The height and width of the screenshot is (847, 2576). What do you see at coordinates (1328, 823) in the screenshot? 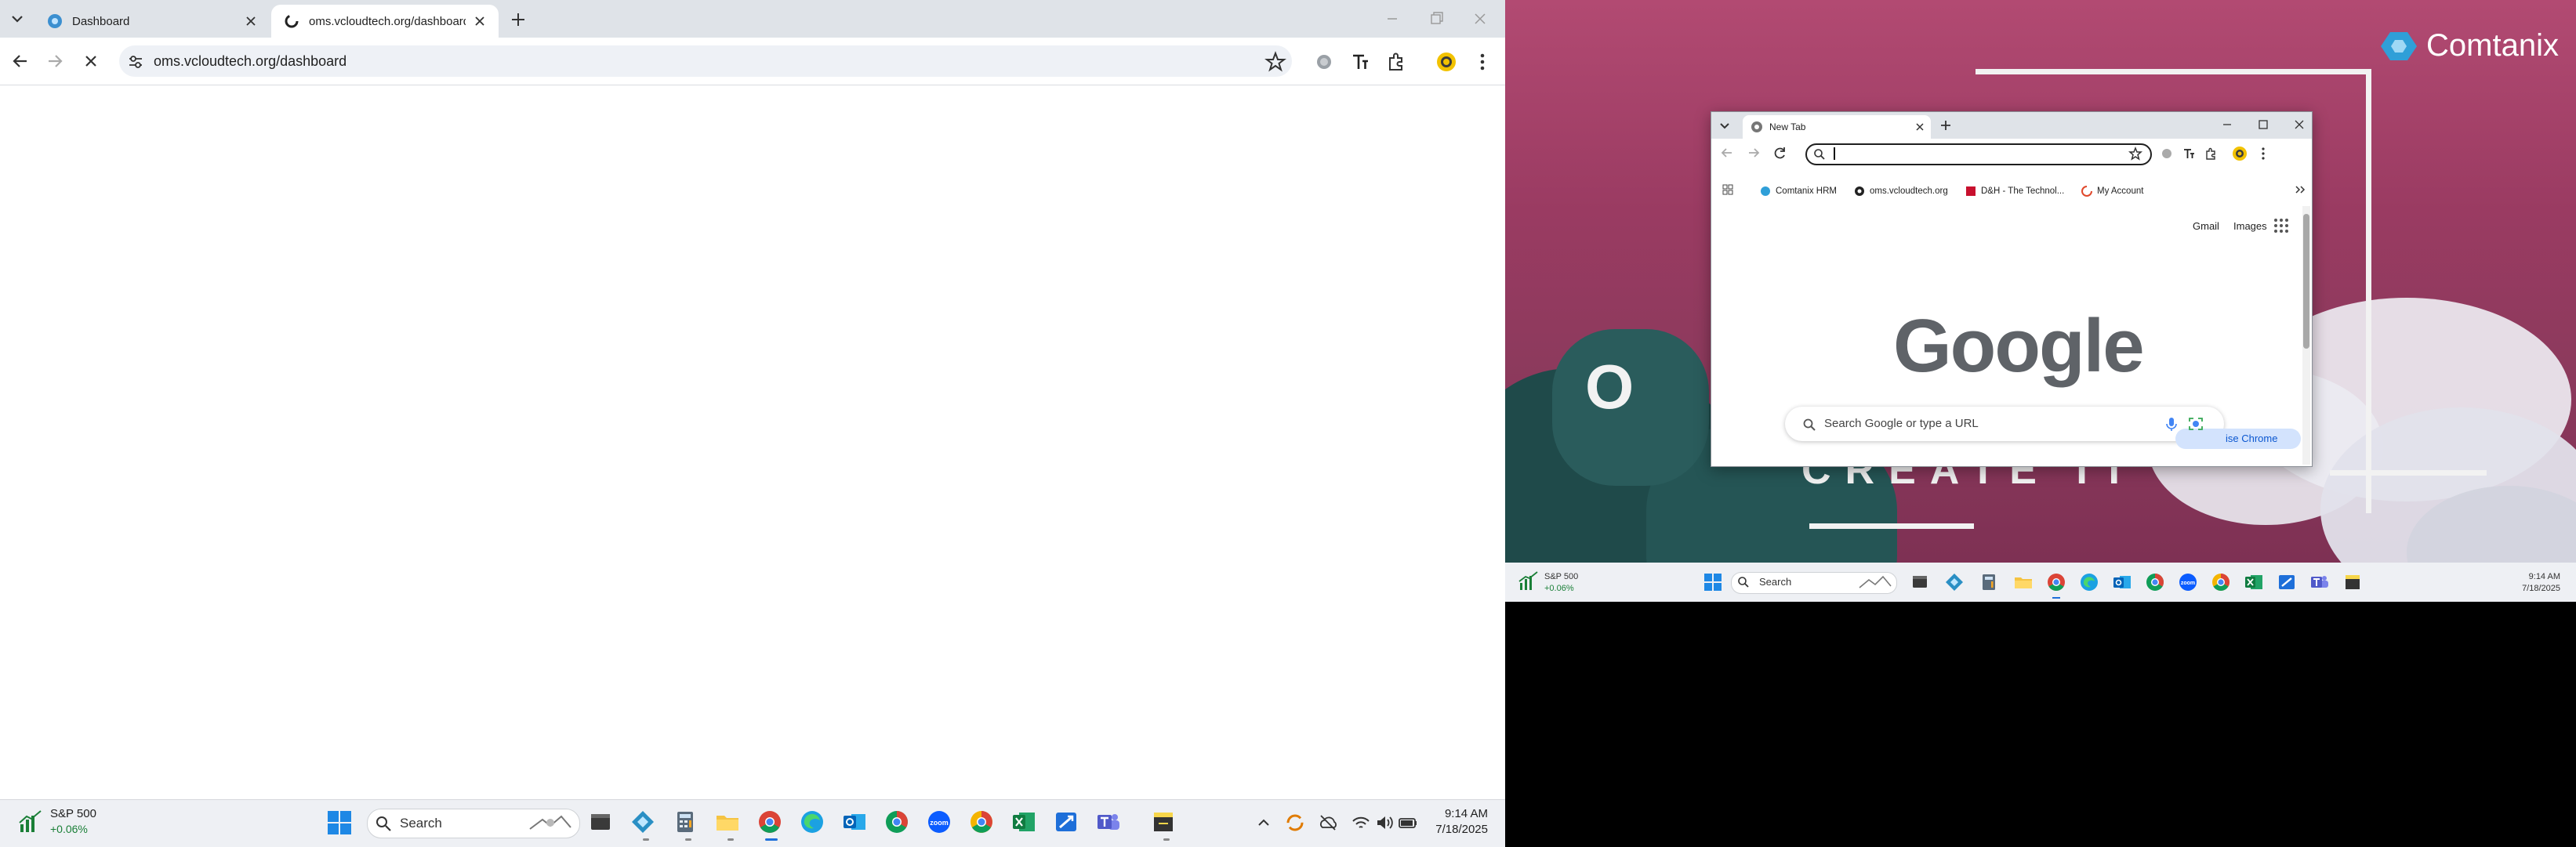
I see `onedrive-tray-icon` at bounding box center [1328, 823].